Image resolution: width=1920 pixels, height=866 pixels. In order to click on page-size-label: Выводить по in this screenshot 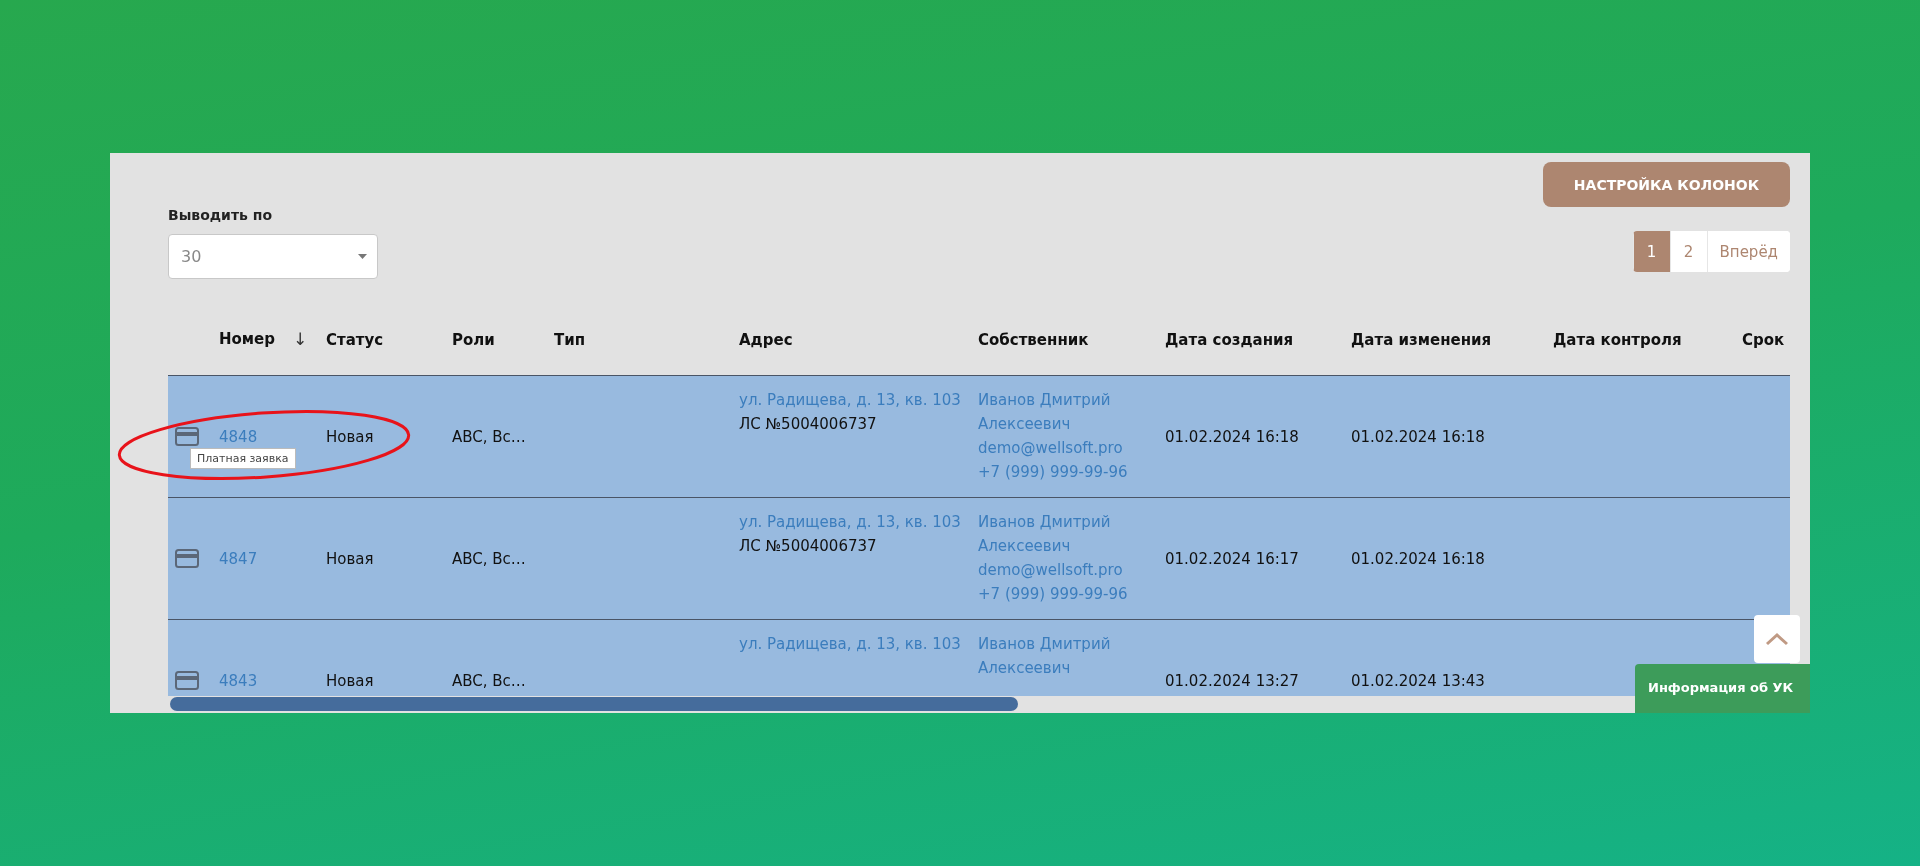, I will do `click(221, 215)`.